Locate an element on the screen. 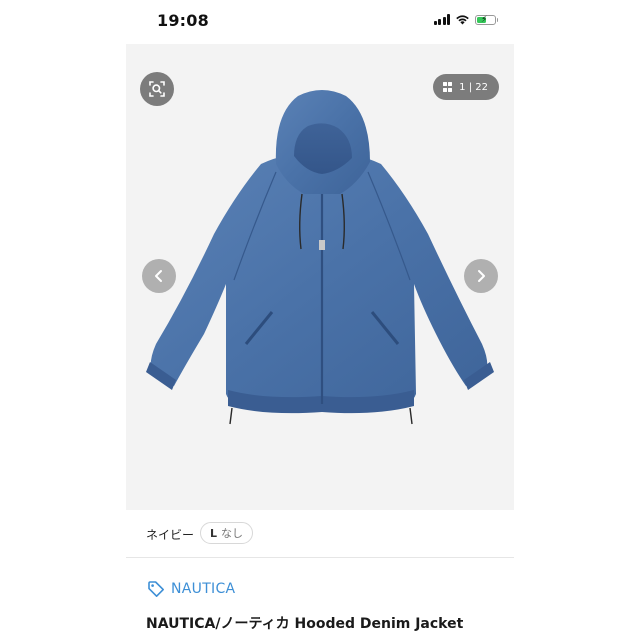  wifi-icon is located at coordinates (462, 20).